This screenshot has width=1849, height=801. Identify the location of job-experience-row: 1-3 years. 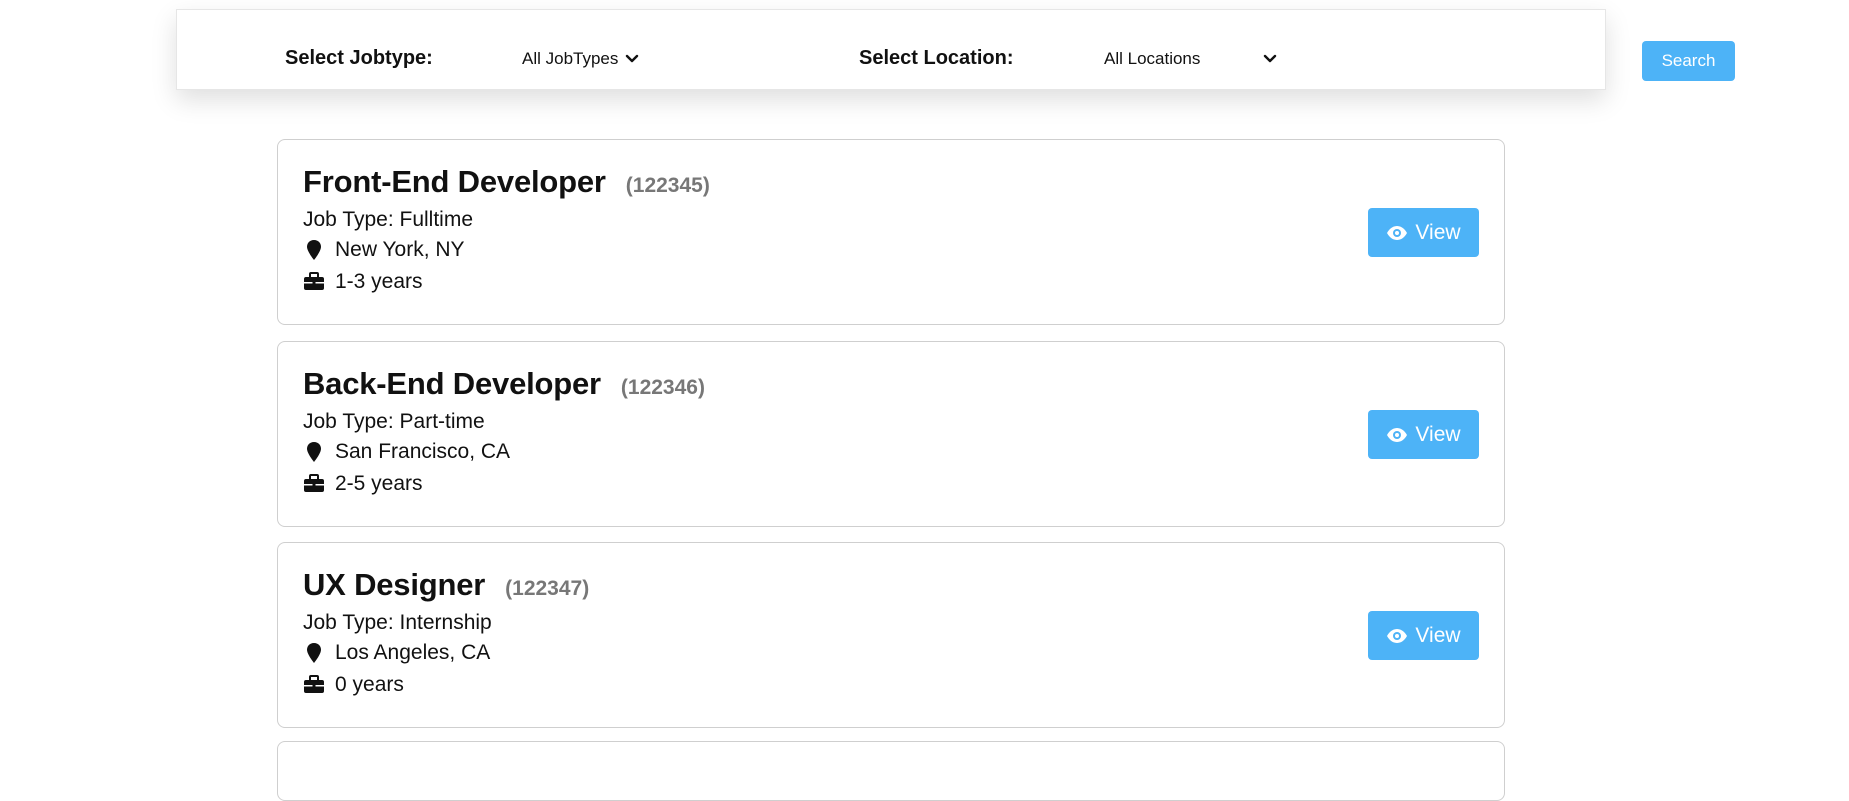
(363, 282).